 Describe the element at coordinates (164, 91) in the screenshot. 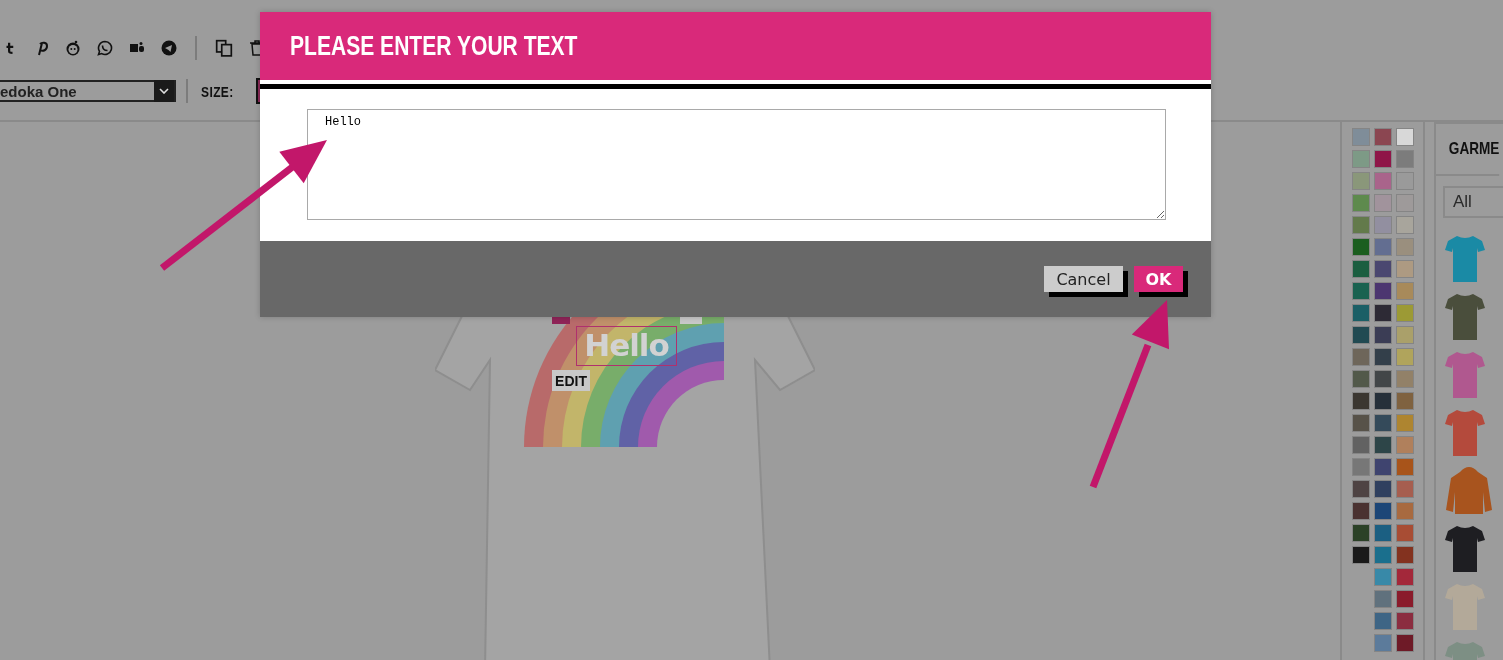

I see `caret-icon` at that location.